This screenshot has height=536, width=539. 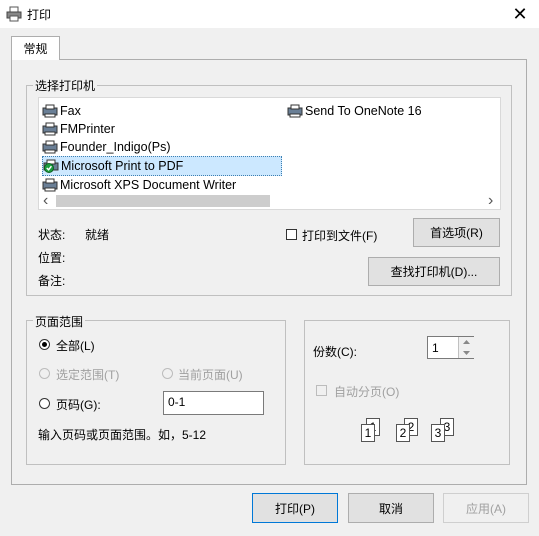 What do you see at coordinates (403, 433) in the screenshot?
I see `collate-page: 2` at bounding box center [403, 433].